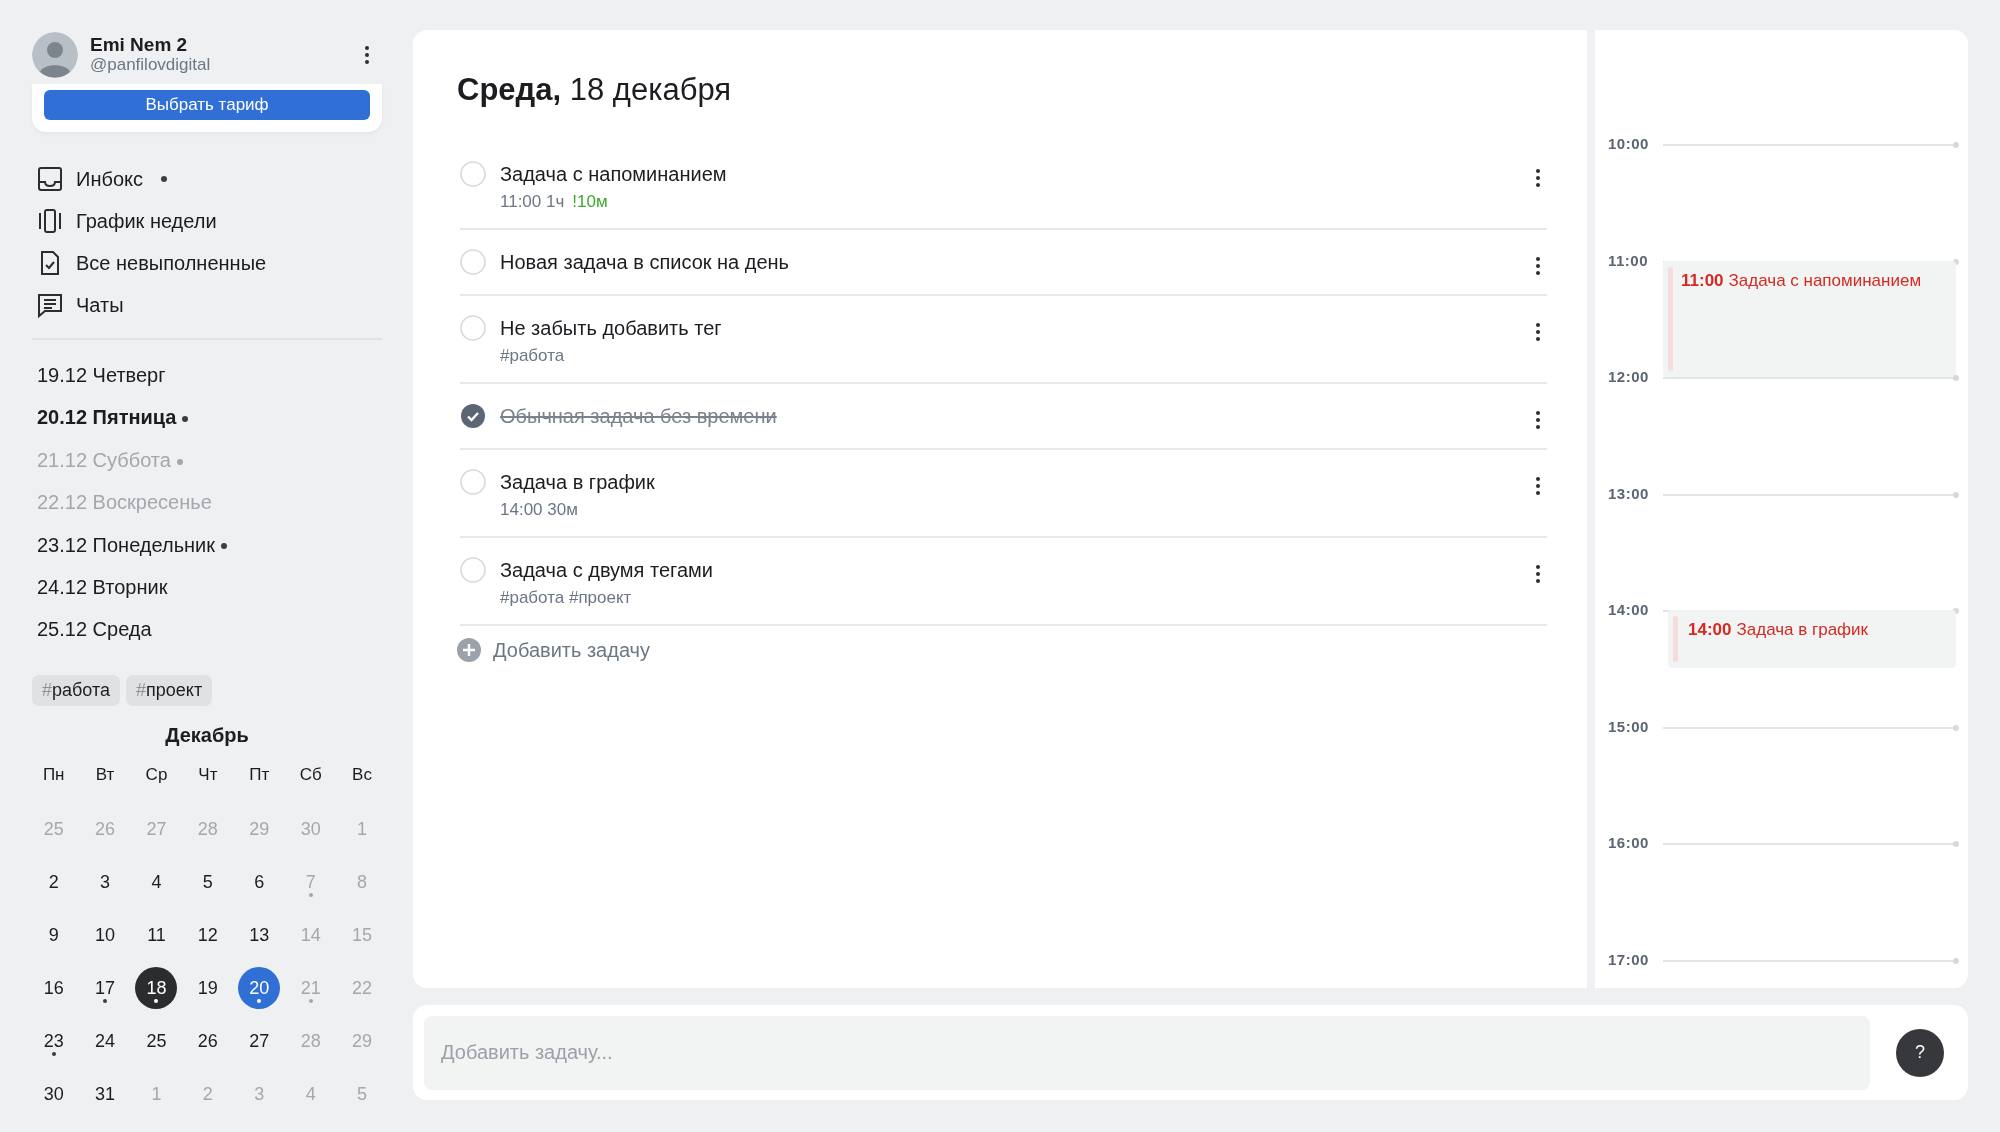 The height and width of the screenshot is (1132, 2000). What do you see at coordinates (539, 510) in the screenshot?
I see `task-time: 14:00 30м` at bounding box center [539, 510].